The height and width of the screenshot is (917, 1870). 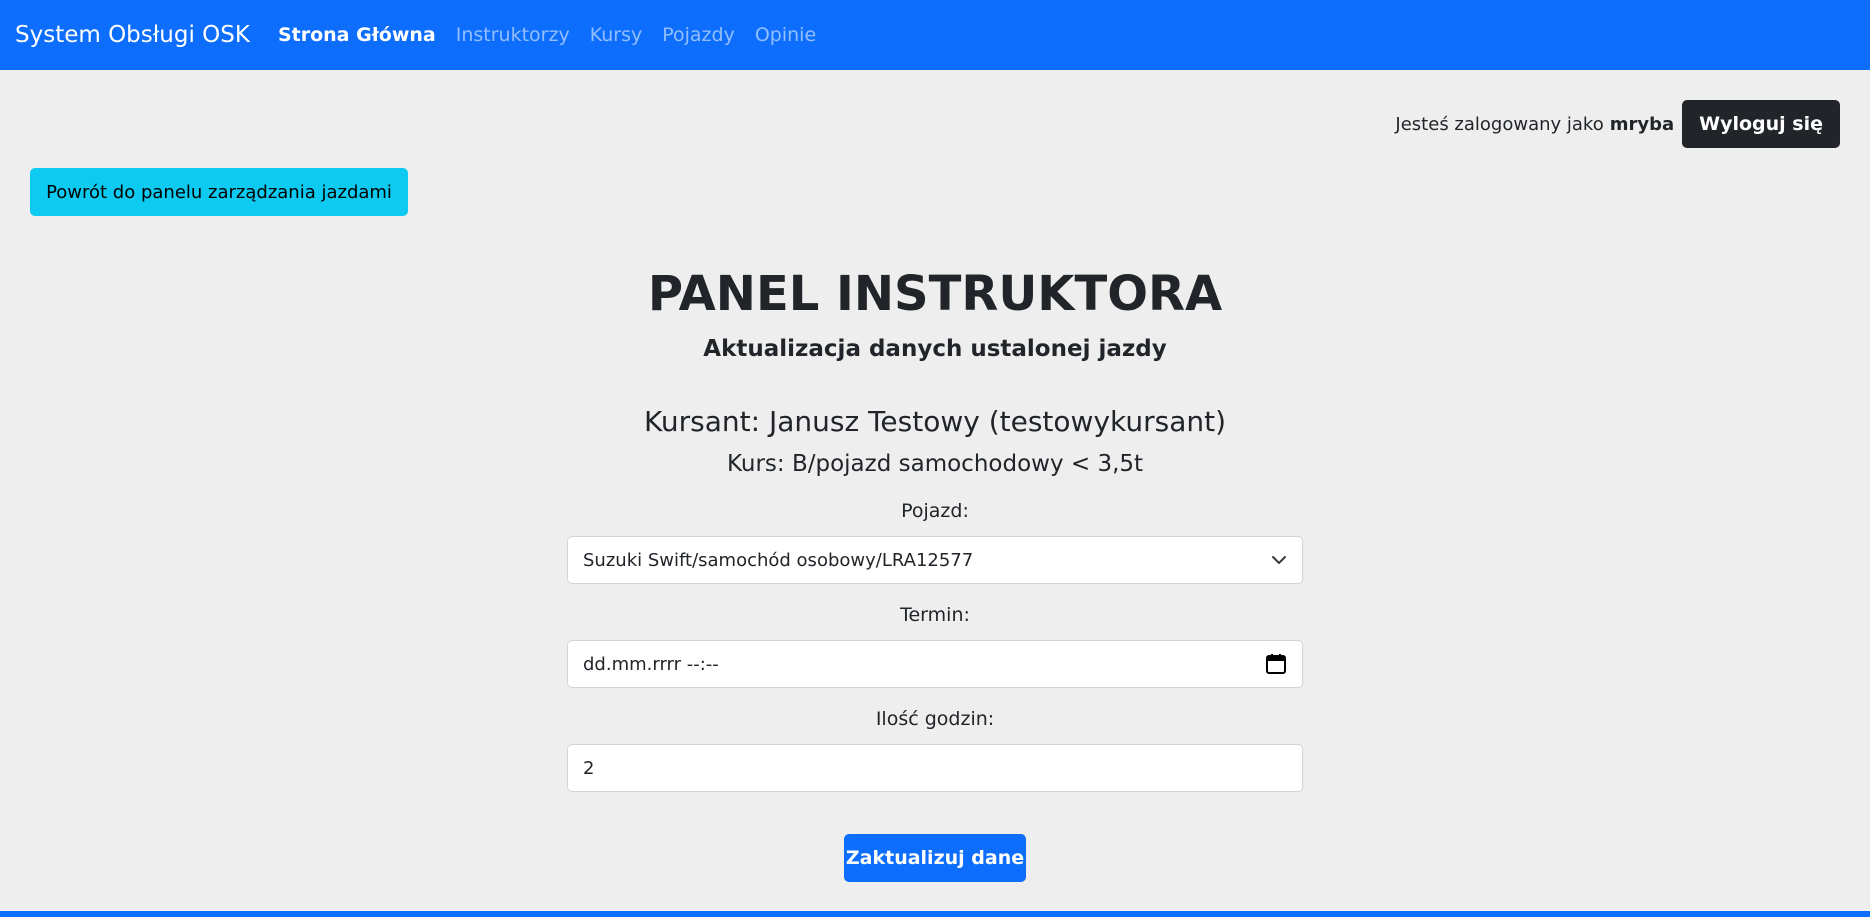 I want to click on page-title: PANEL INSTRUKTORA, so click(x=935, y=294).